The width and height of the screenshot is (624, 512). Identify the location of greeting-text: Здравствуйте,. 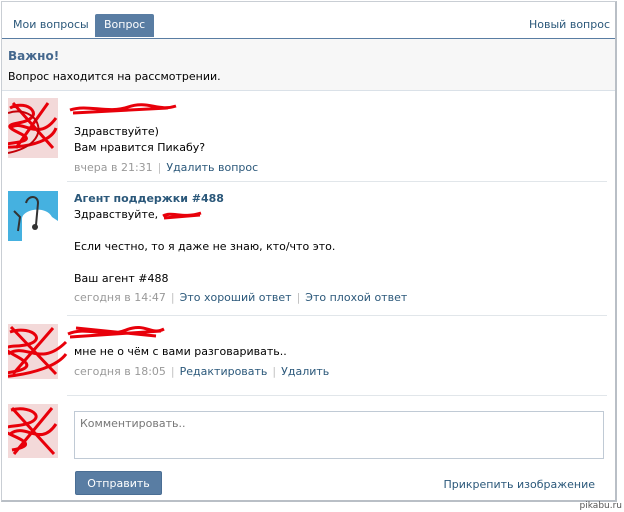
(116, 214).